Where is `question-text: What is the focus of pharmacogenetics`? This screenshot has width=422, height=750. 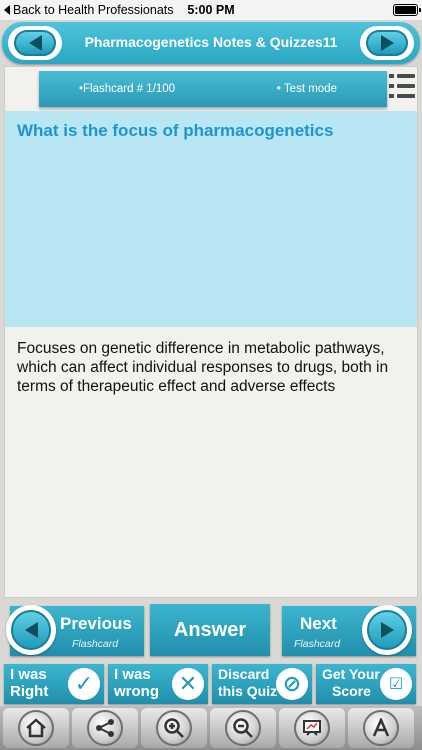 question-text: What is the focus of pharmacogenetics is located at coordinates (175, 130).